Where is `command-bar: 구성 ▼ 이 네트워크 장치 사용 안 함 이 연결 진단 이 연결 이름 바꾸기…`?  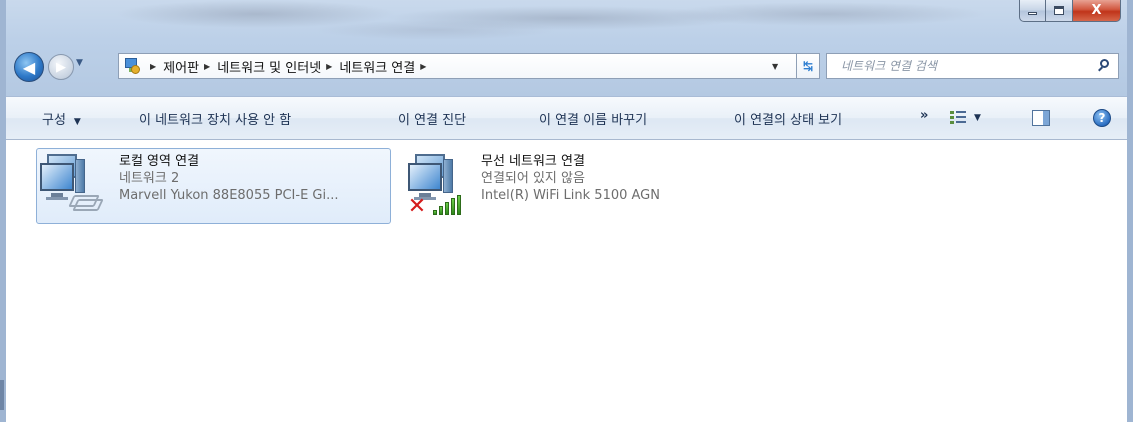
command-bar: 구성 ▼ 이 네트워크 장치 사용 안 함 이 연결 진단 이 연결 이름 바꾸기… is located at coordinates (566, 118).